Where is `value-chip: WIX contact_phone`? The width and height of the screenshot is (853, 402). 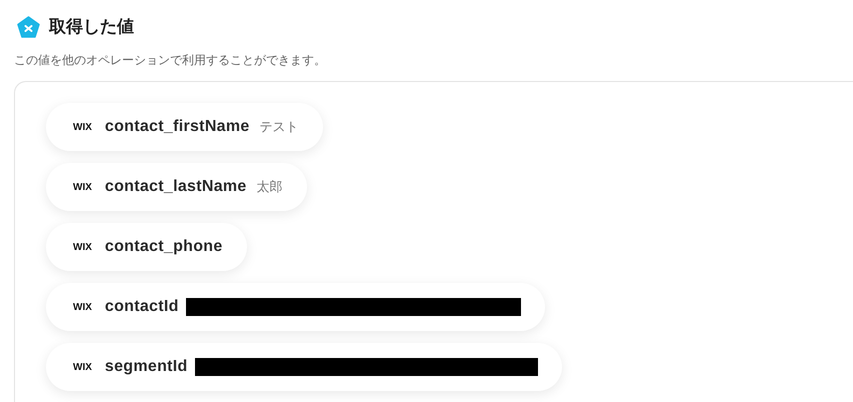
value-chip: WIX contact_phone is located at coordinates (146, 247).